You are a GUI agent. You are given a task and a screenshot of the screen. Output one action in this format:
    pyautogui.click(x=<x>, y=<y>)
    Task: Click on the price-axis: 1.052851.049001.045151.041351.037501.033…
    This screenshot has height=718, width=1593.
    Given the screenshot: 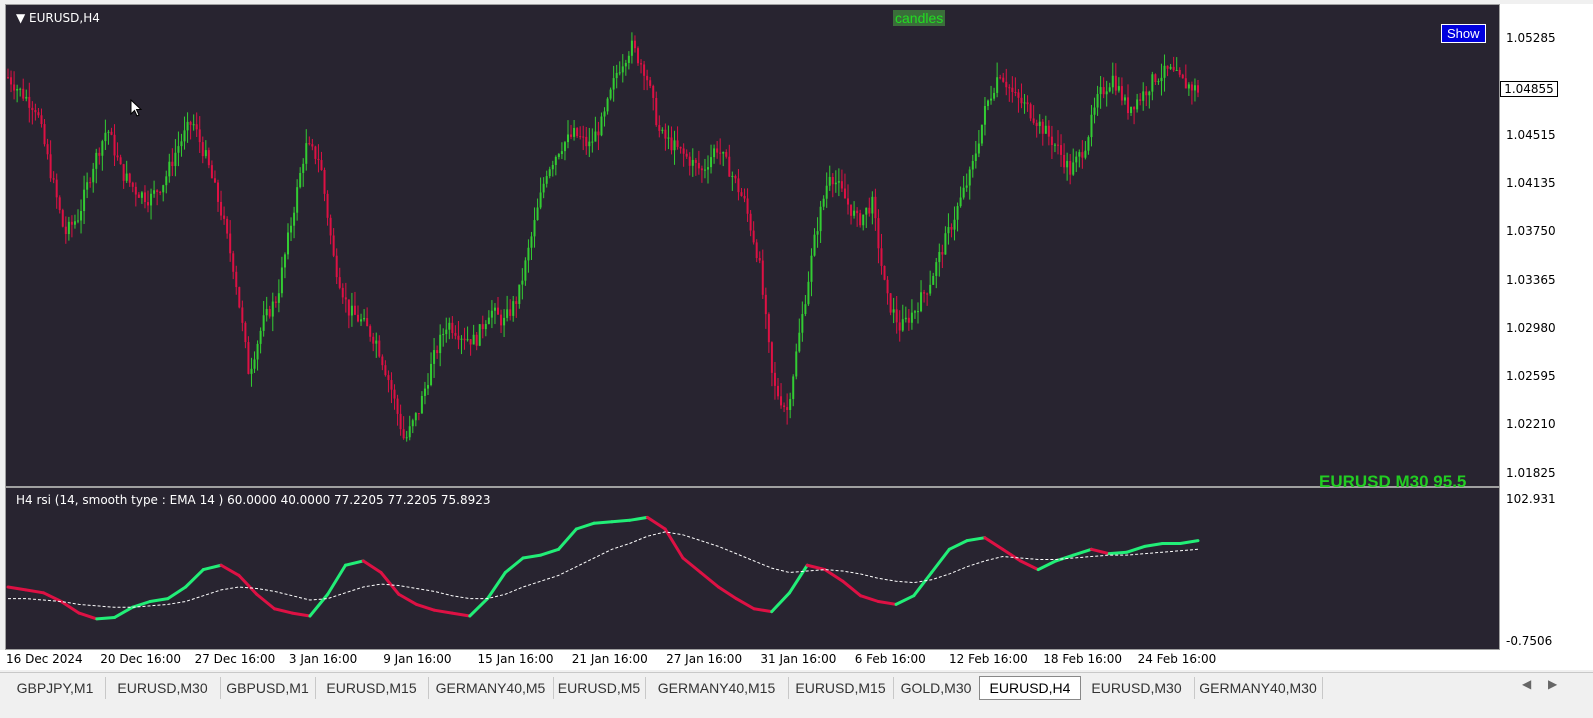 What is the action you would take?
    pyautogui.click(x=1546, y=327)
    